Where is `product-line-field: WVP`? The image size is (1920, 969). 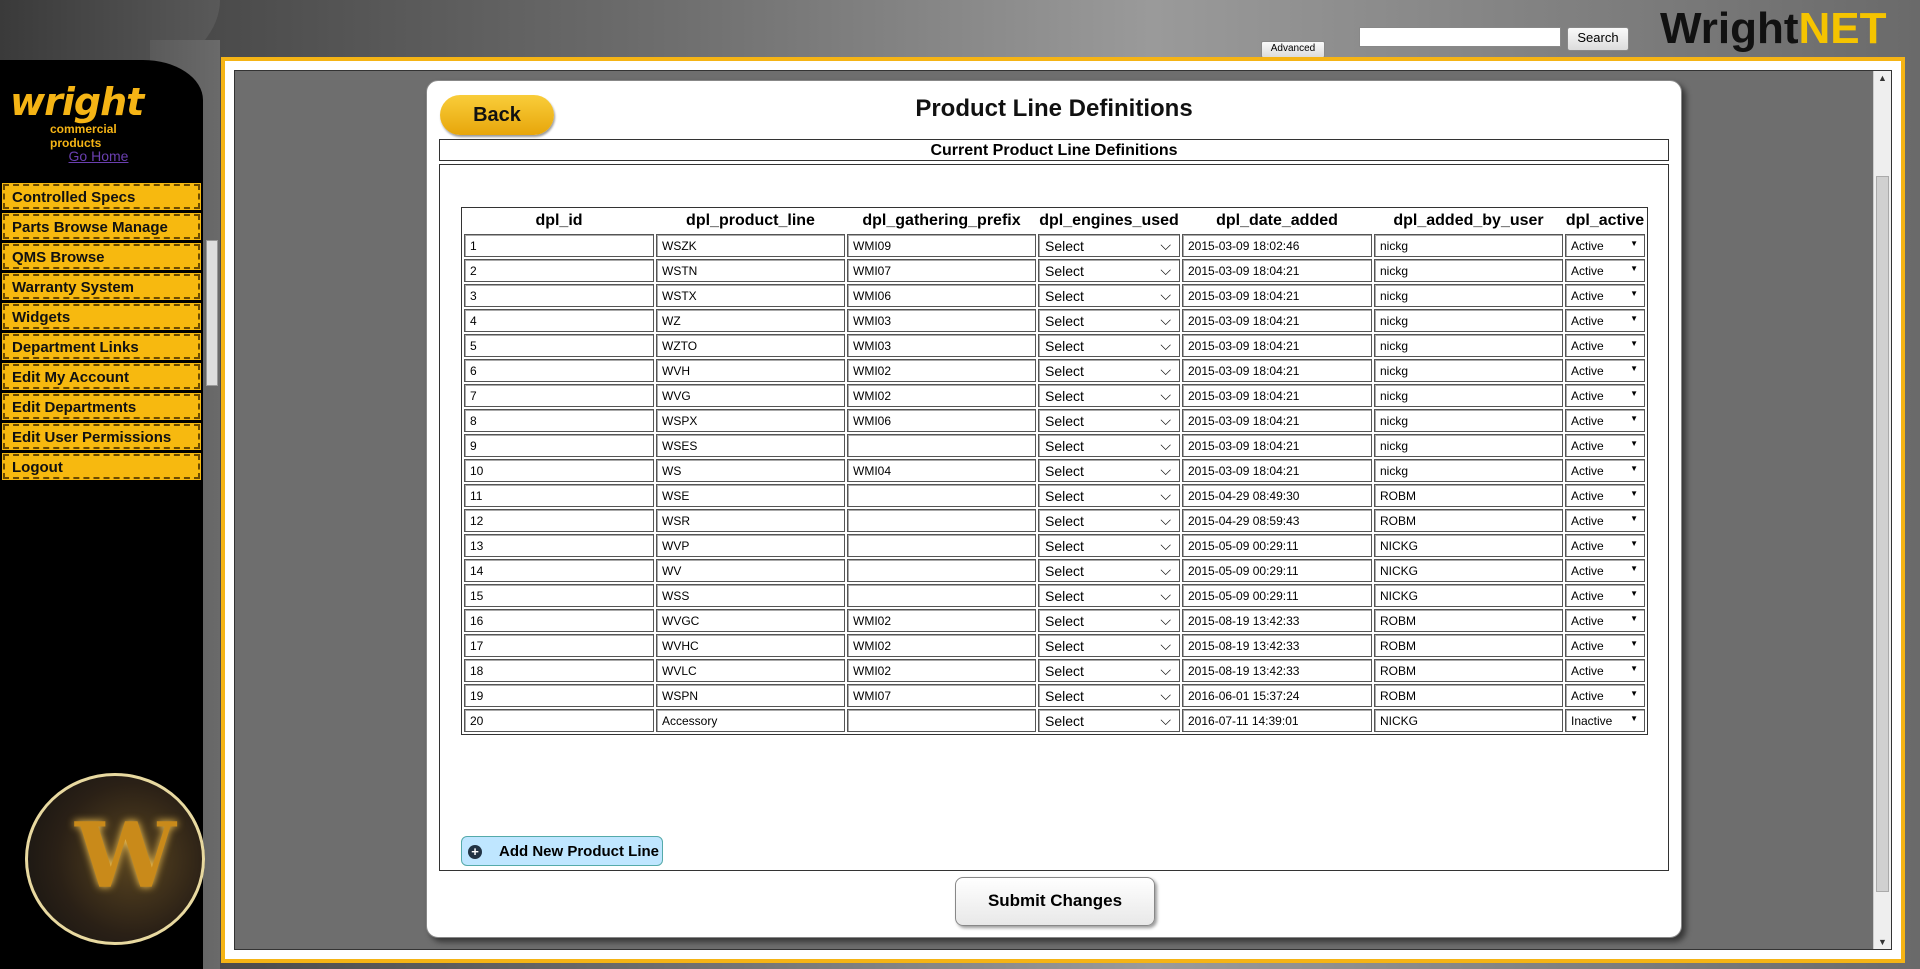
product-line-field: WVP is located at coordinates (750, 545).